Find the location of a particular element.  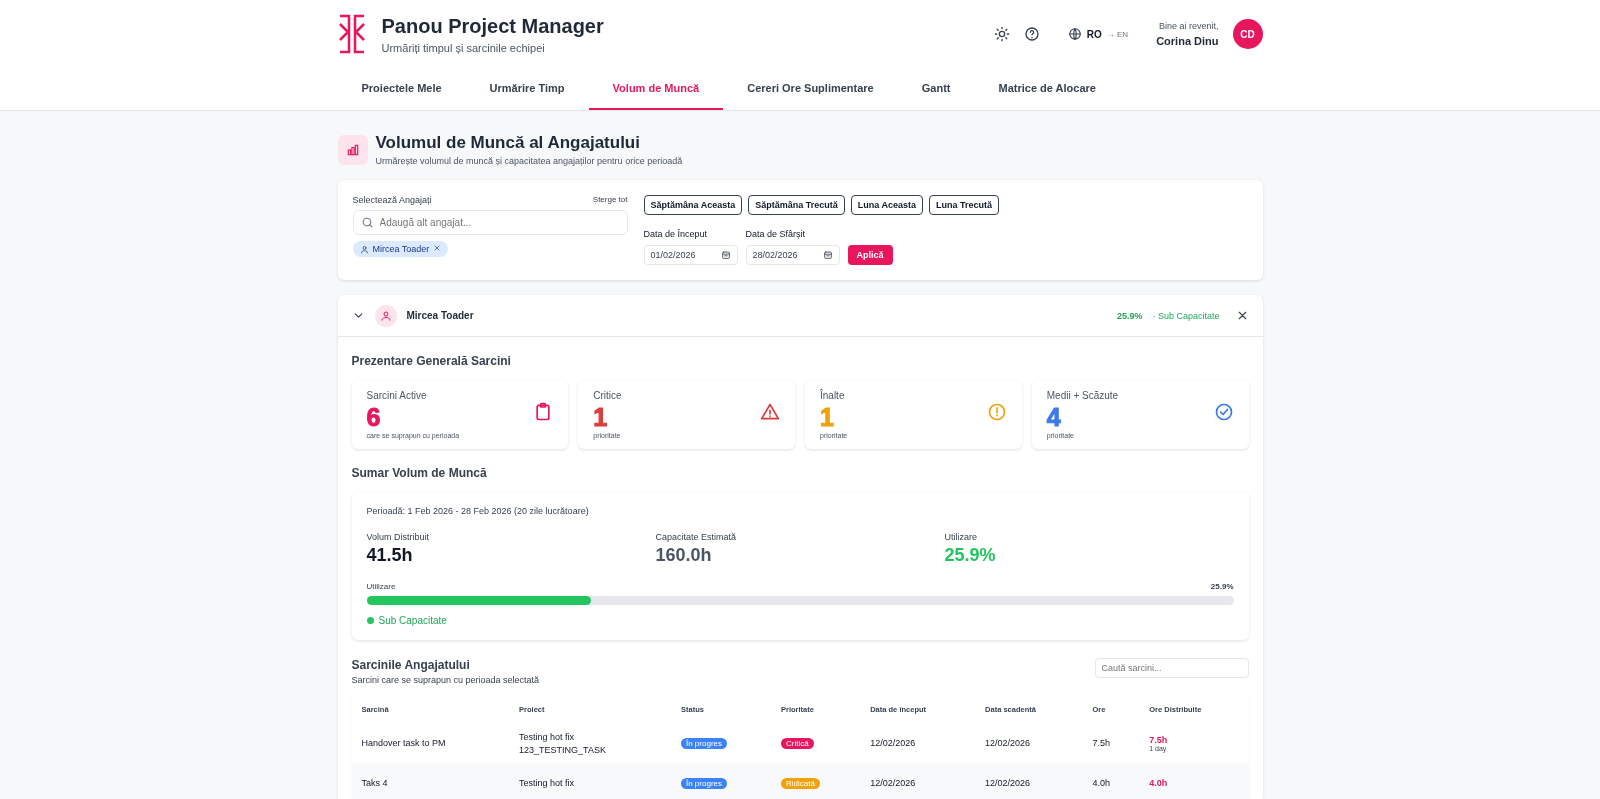

user-avatar: CD is located at coordinates (1247, 34).